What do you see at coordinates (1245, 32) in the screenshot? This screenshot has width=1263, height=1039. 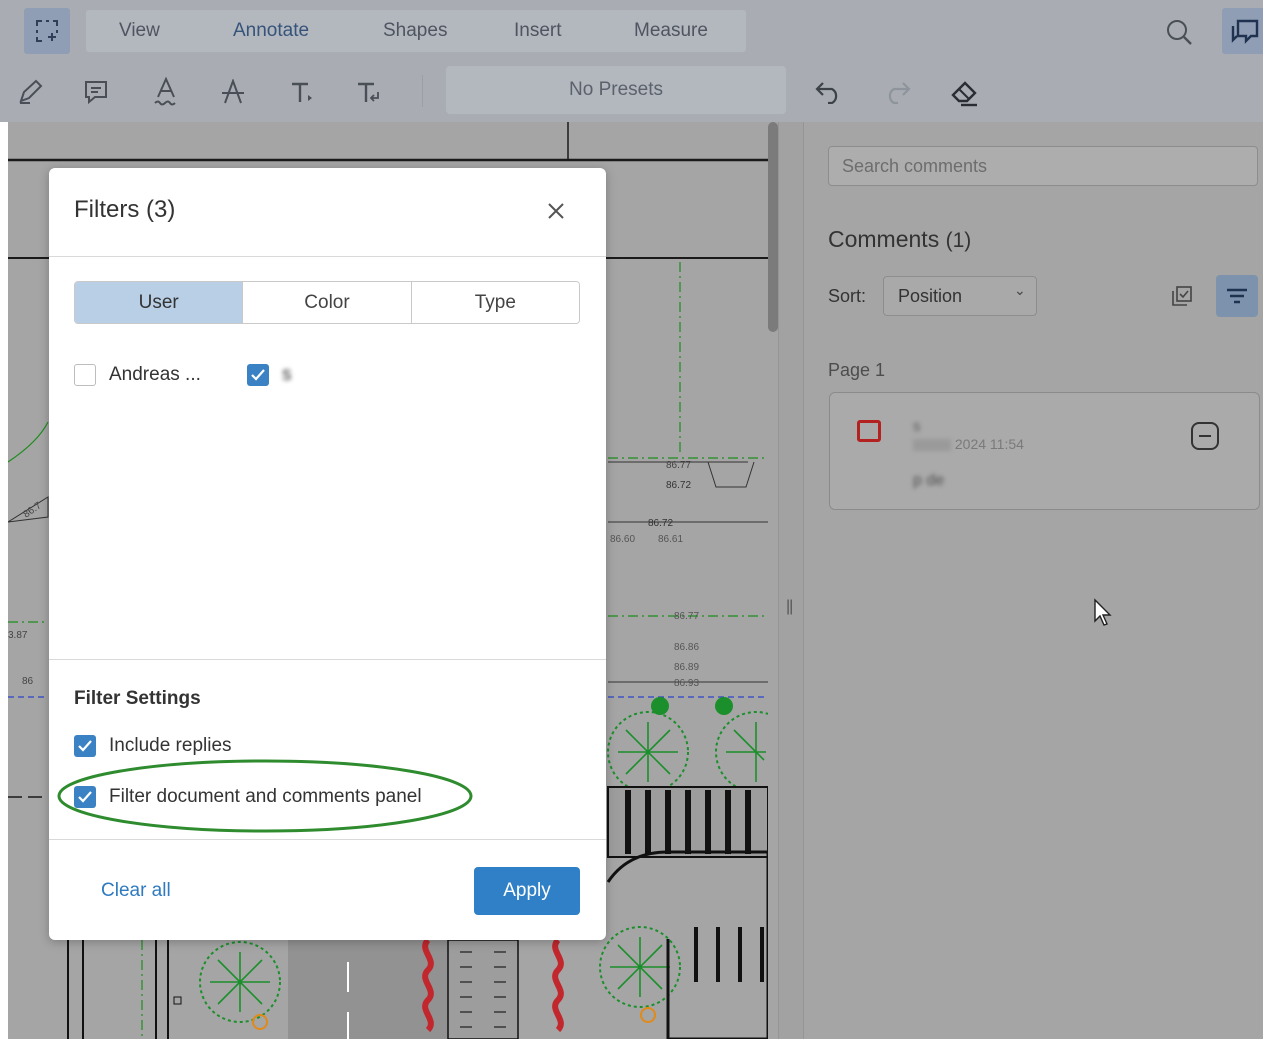 I see `comments-panel-icon` at bounding box center [1245, 32].